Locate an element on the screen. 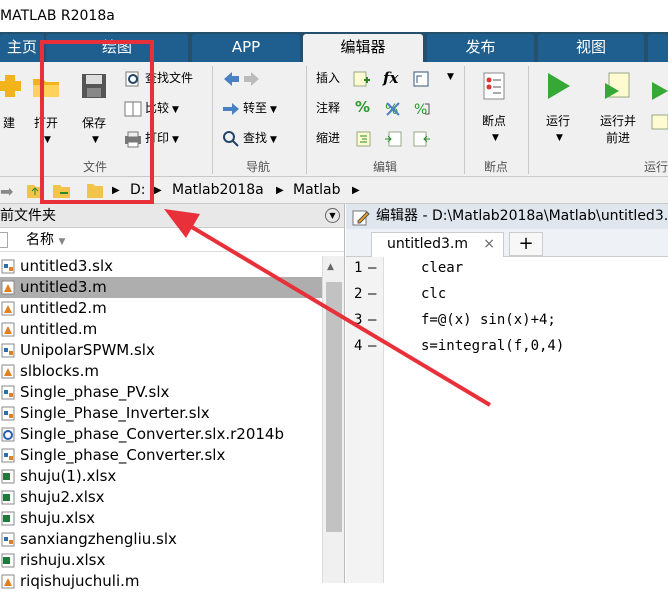 The height and width of the screenshot is (595, 668). annotation-arrow is located at coordinates (335, 312).